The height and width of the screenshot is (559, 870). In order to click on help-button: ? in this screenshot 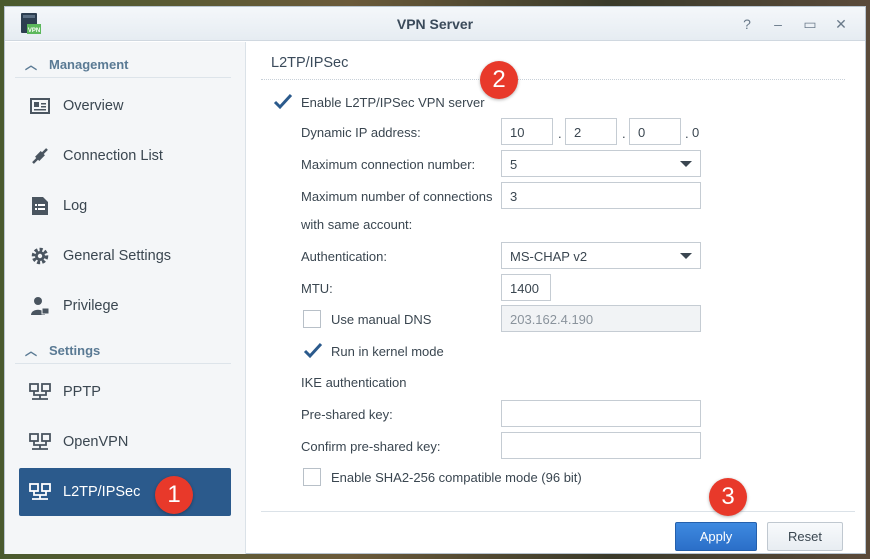, I will do `click(747, 24)`.